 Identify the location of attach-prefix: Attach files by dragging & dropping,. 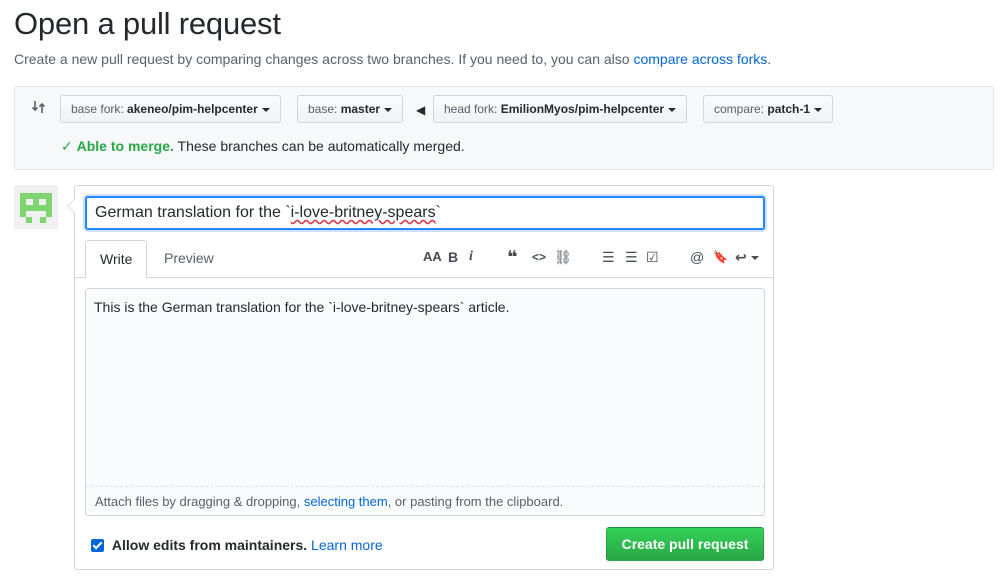
(198, 501).